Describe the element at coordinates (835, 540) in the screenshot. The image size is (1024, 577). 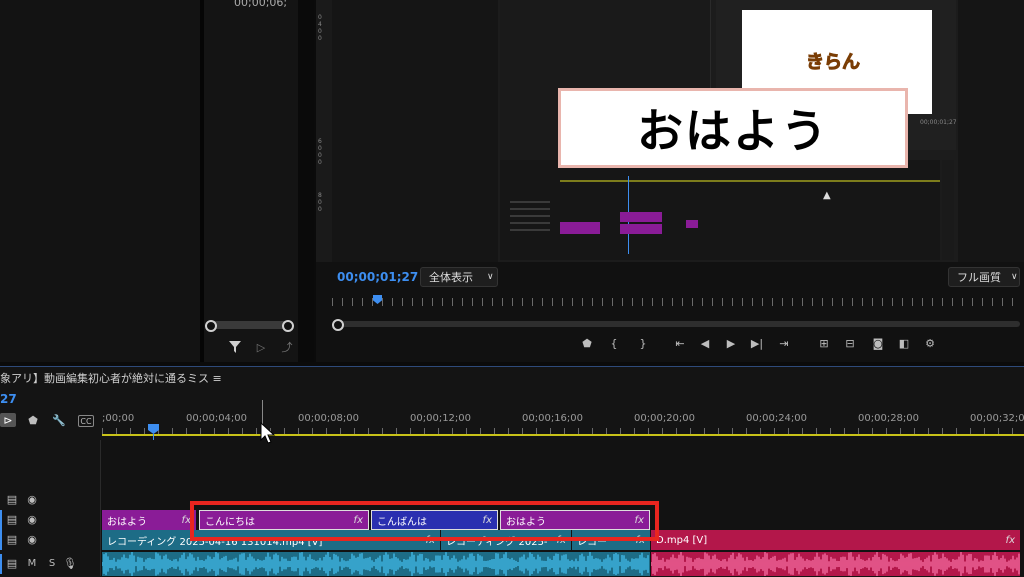
I see `video-clip: D.mp4 [V] fx` at that location.